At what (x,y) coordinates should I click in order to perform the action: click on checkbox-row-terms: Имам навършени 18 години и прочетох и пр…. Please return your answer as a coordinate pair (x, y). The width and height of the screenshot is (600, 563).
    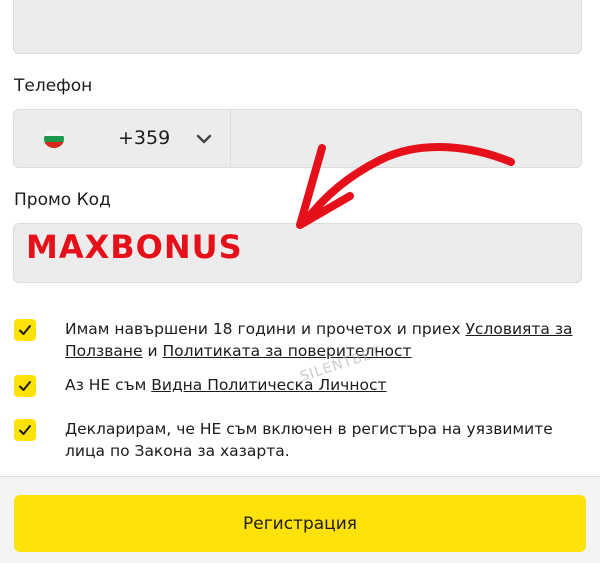
    Looking at the image, I should click on (294, 340).